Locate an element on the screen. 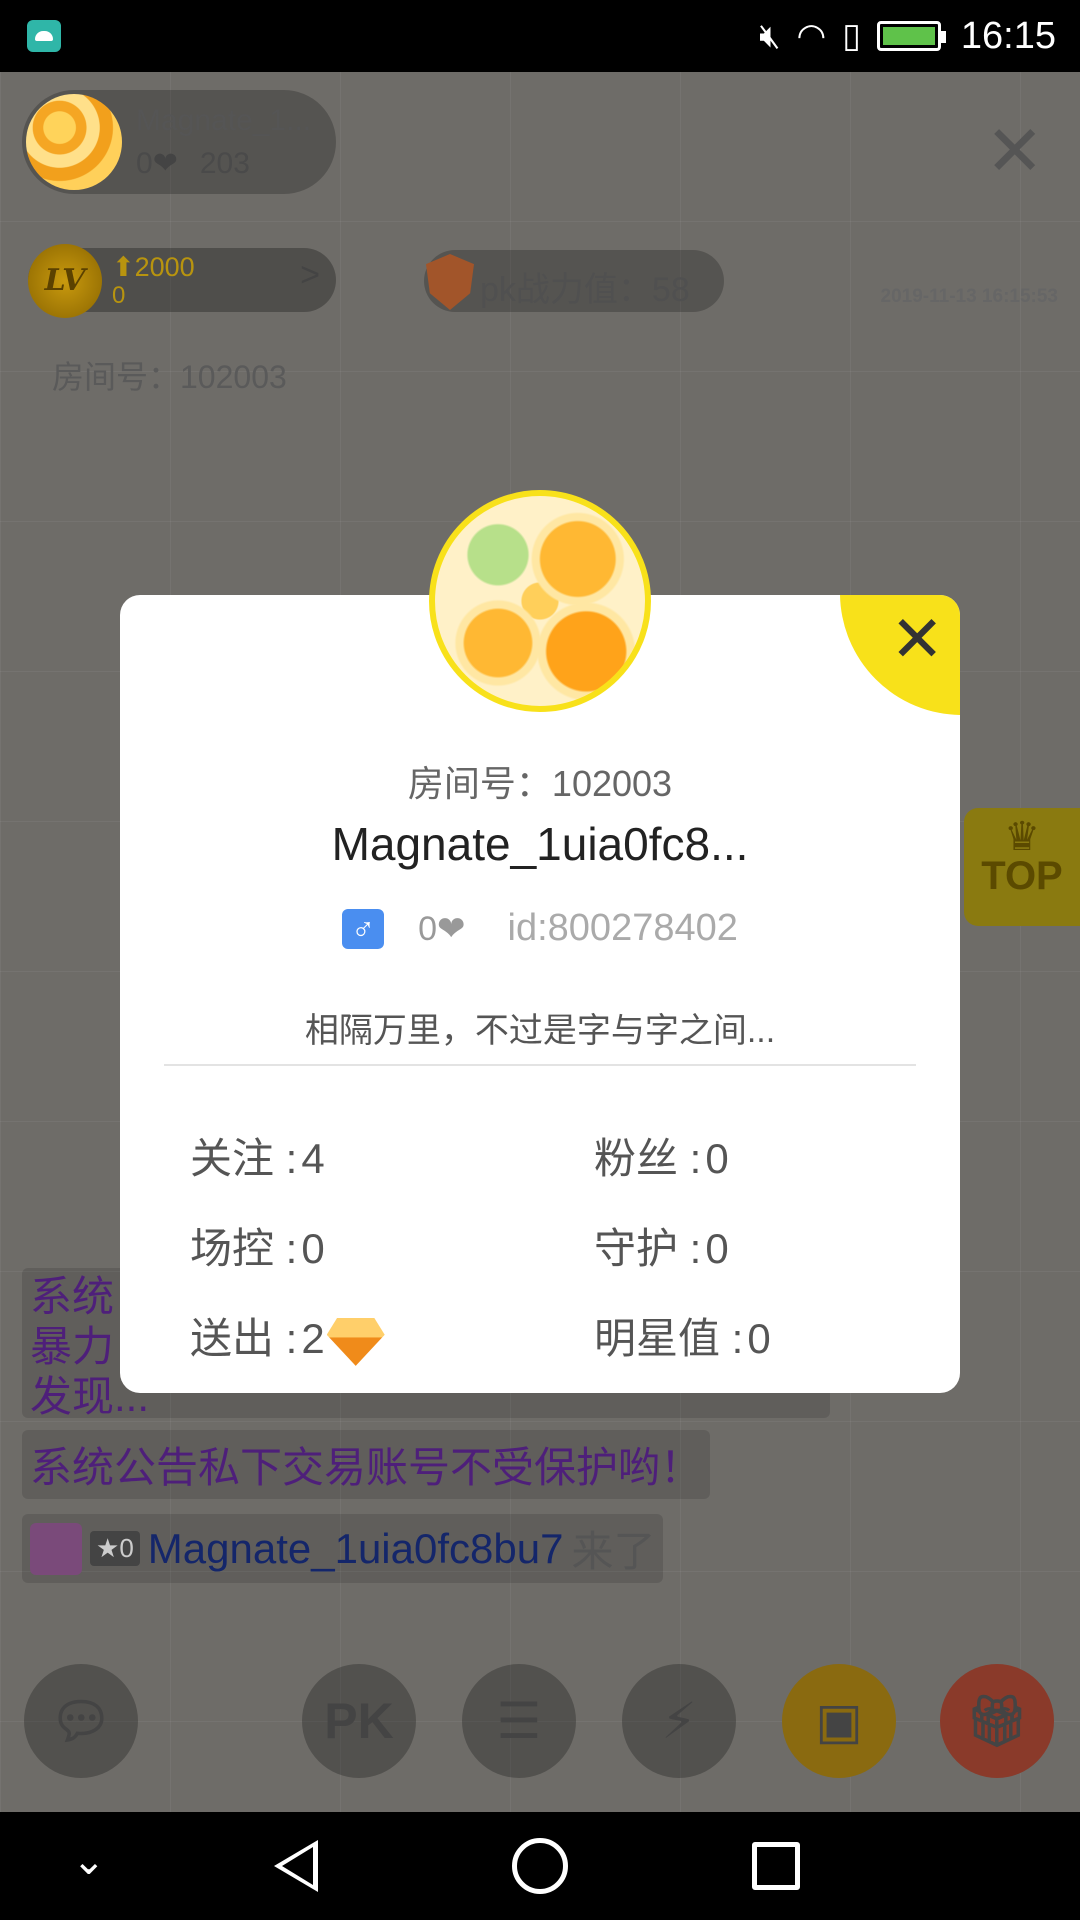  divider is located at coordinates (540, 1065).